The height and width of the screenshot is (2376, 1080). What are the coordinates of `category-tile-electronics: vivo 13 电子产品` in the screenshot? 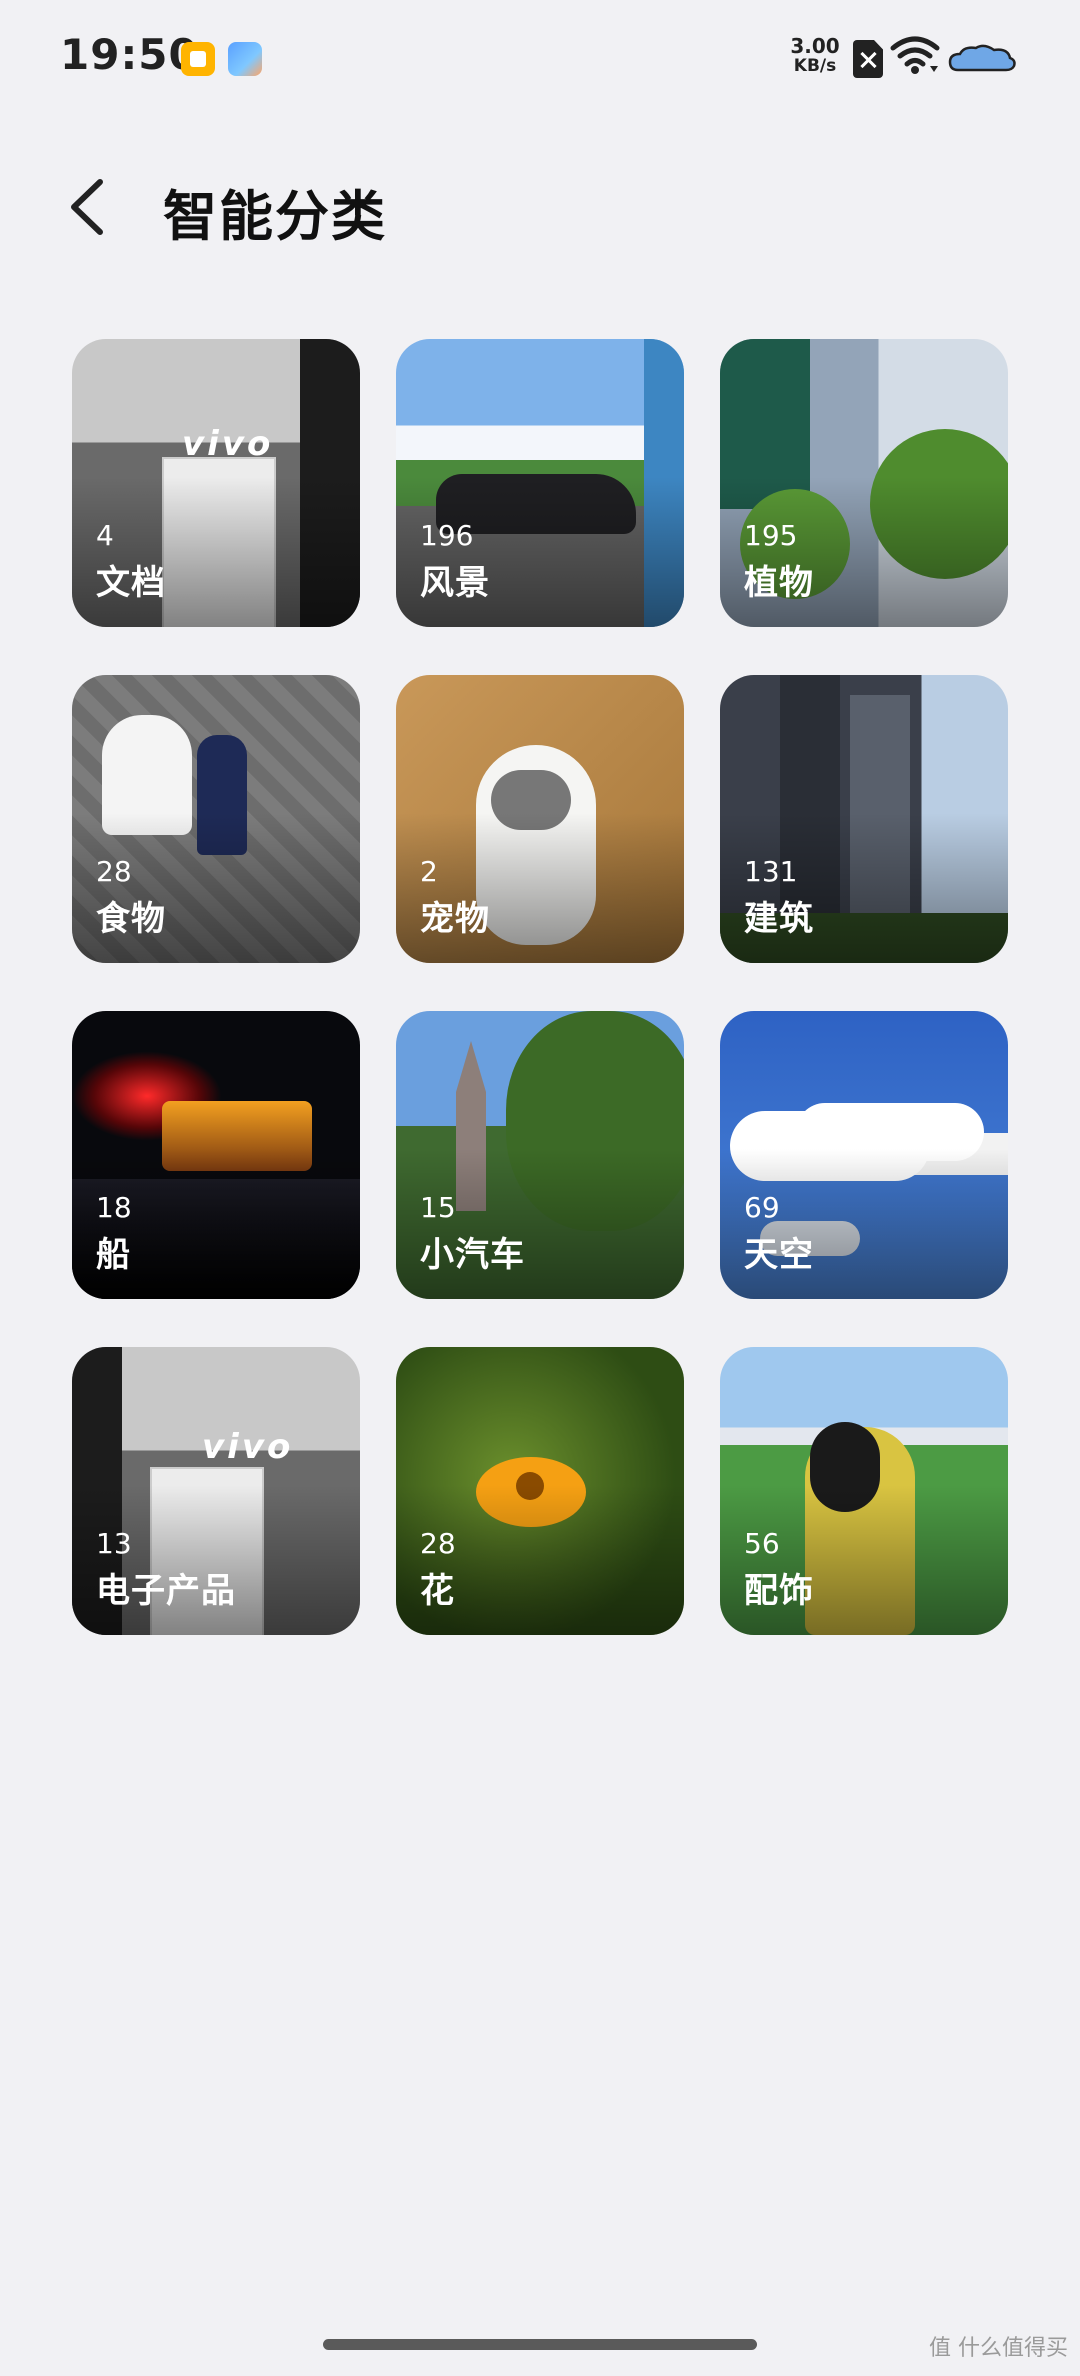 It's located at (216, 1491).